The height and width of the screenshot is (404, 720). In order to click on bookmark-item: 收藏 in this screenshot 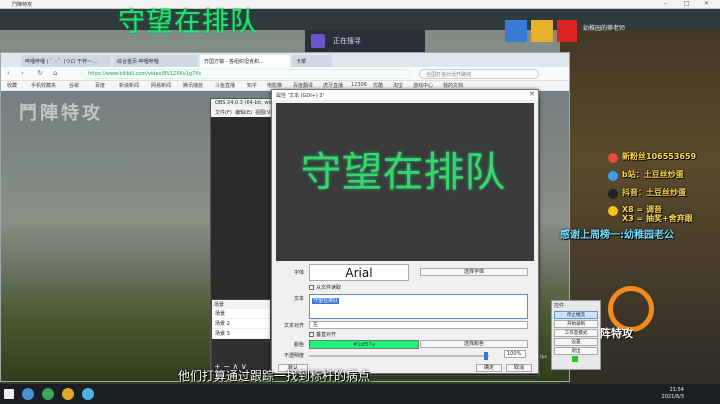, I will do `click(12, 85)`.